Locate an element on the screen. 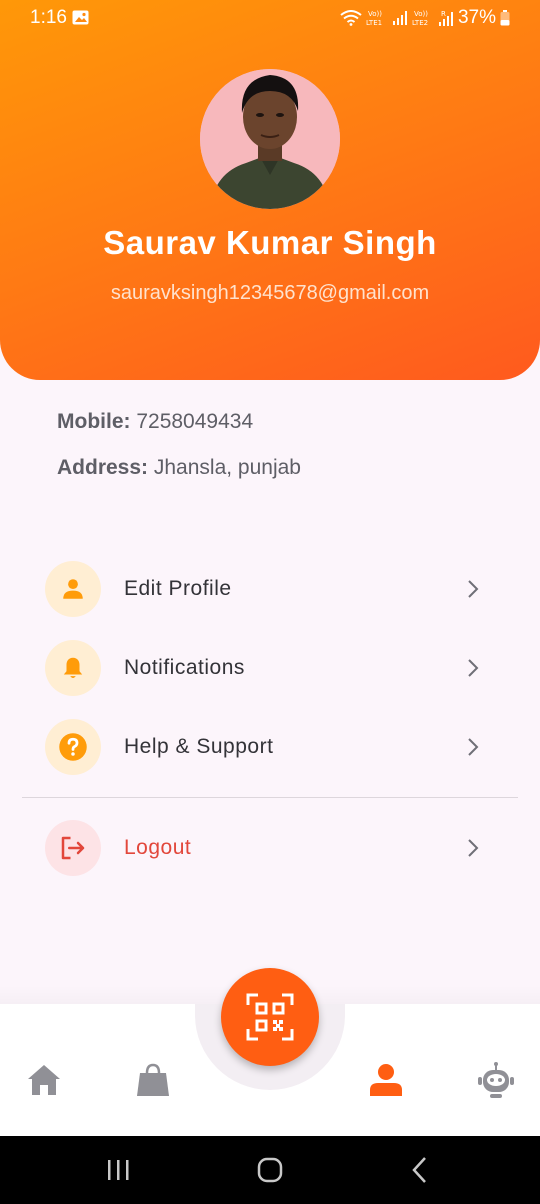 The width and height of the screenshot is (540, 1204). shopping-bag-icon is located at coordinates (153, 1079).